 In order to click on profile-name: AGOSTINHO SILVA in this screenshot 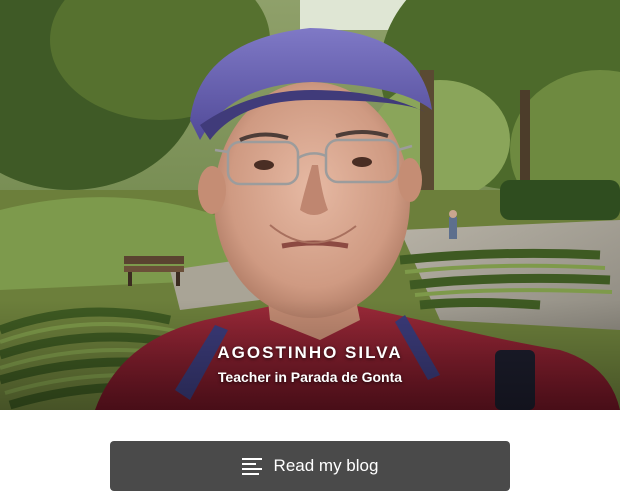, I will do `click(310, 352)`.